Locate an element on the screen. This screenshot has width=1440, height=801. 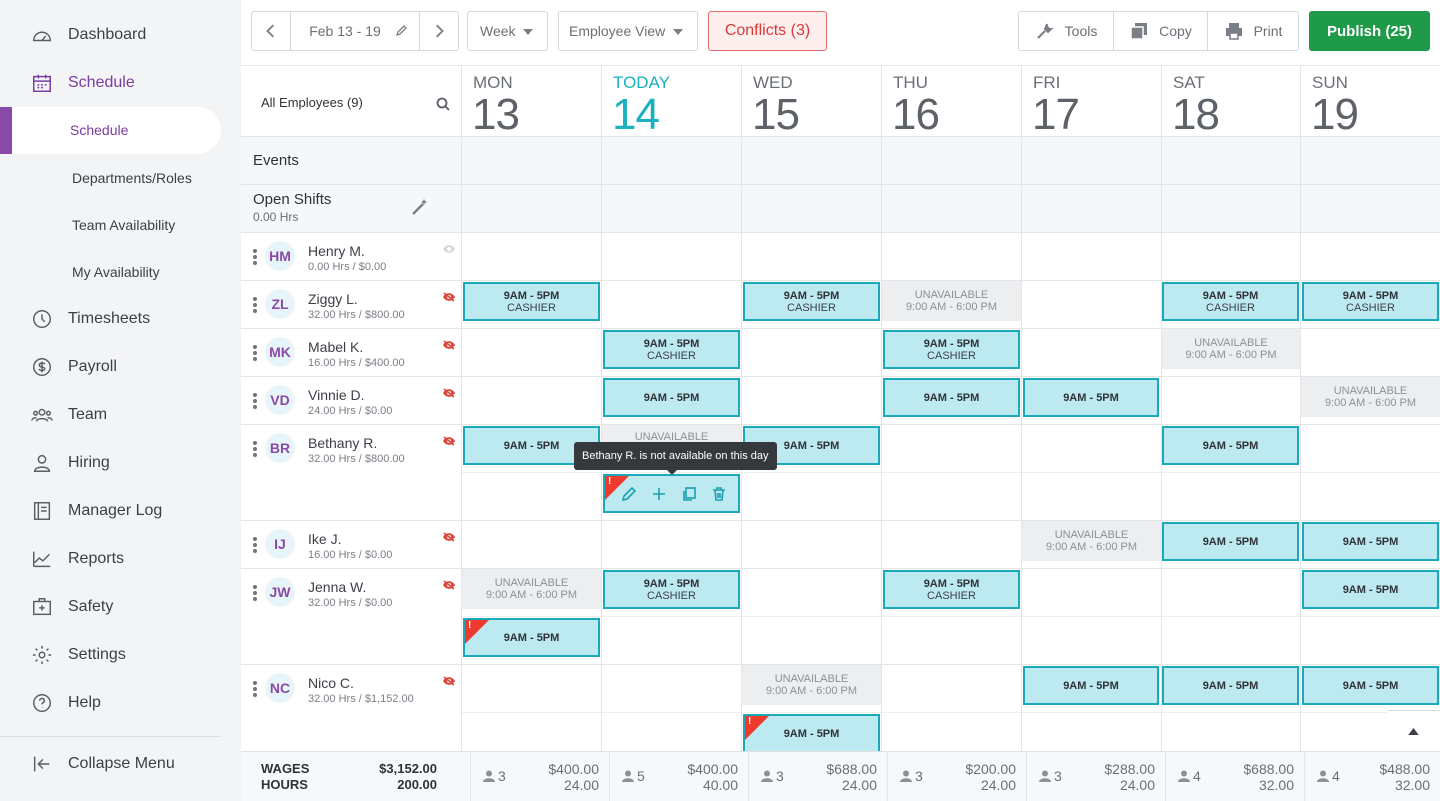
day-header-today: TODAY 14 is located at coordinates (671, 102).